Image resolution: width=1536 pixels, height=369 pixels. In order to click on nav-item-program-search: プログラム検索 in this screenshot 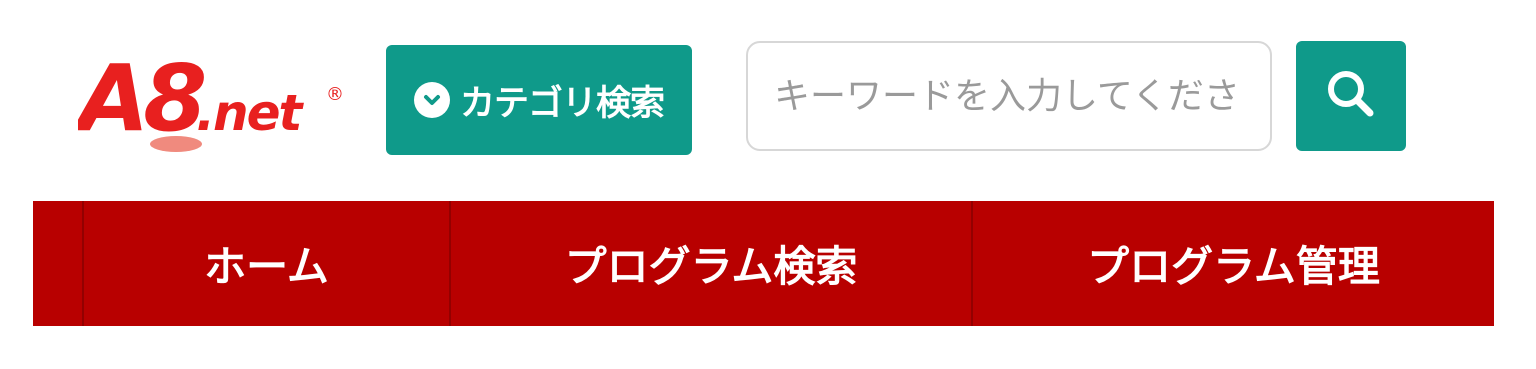, I will do `click(710, 263)`.